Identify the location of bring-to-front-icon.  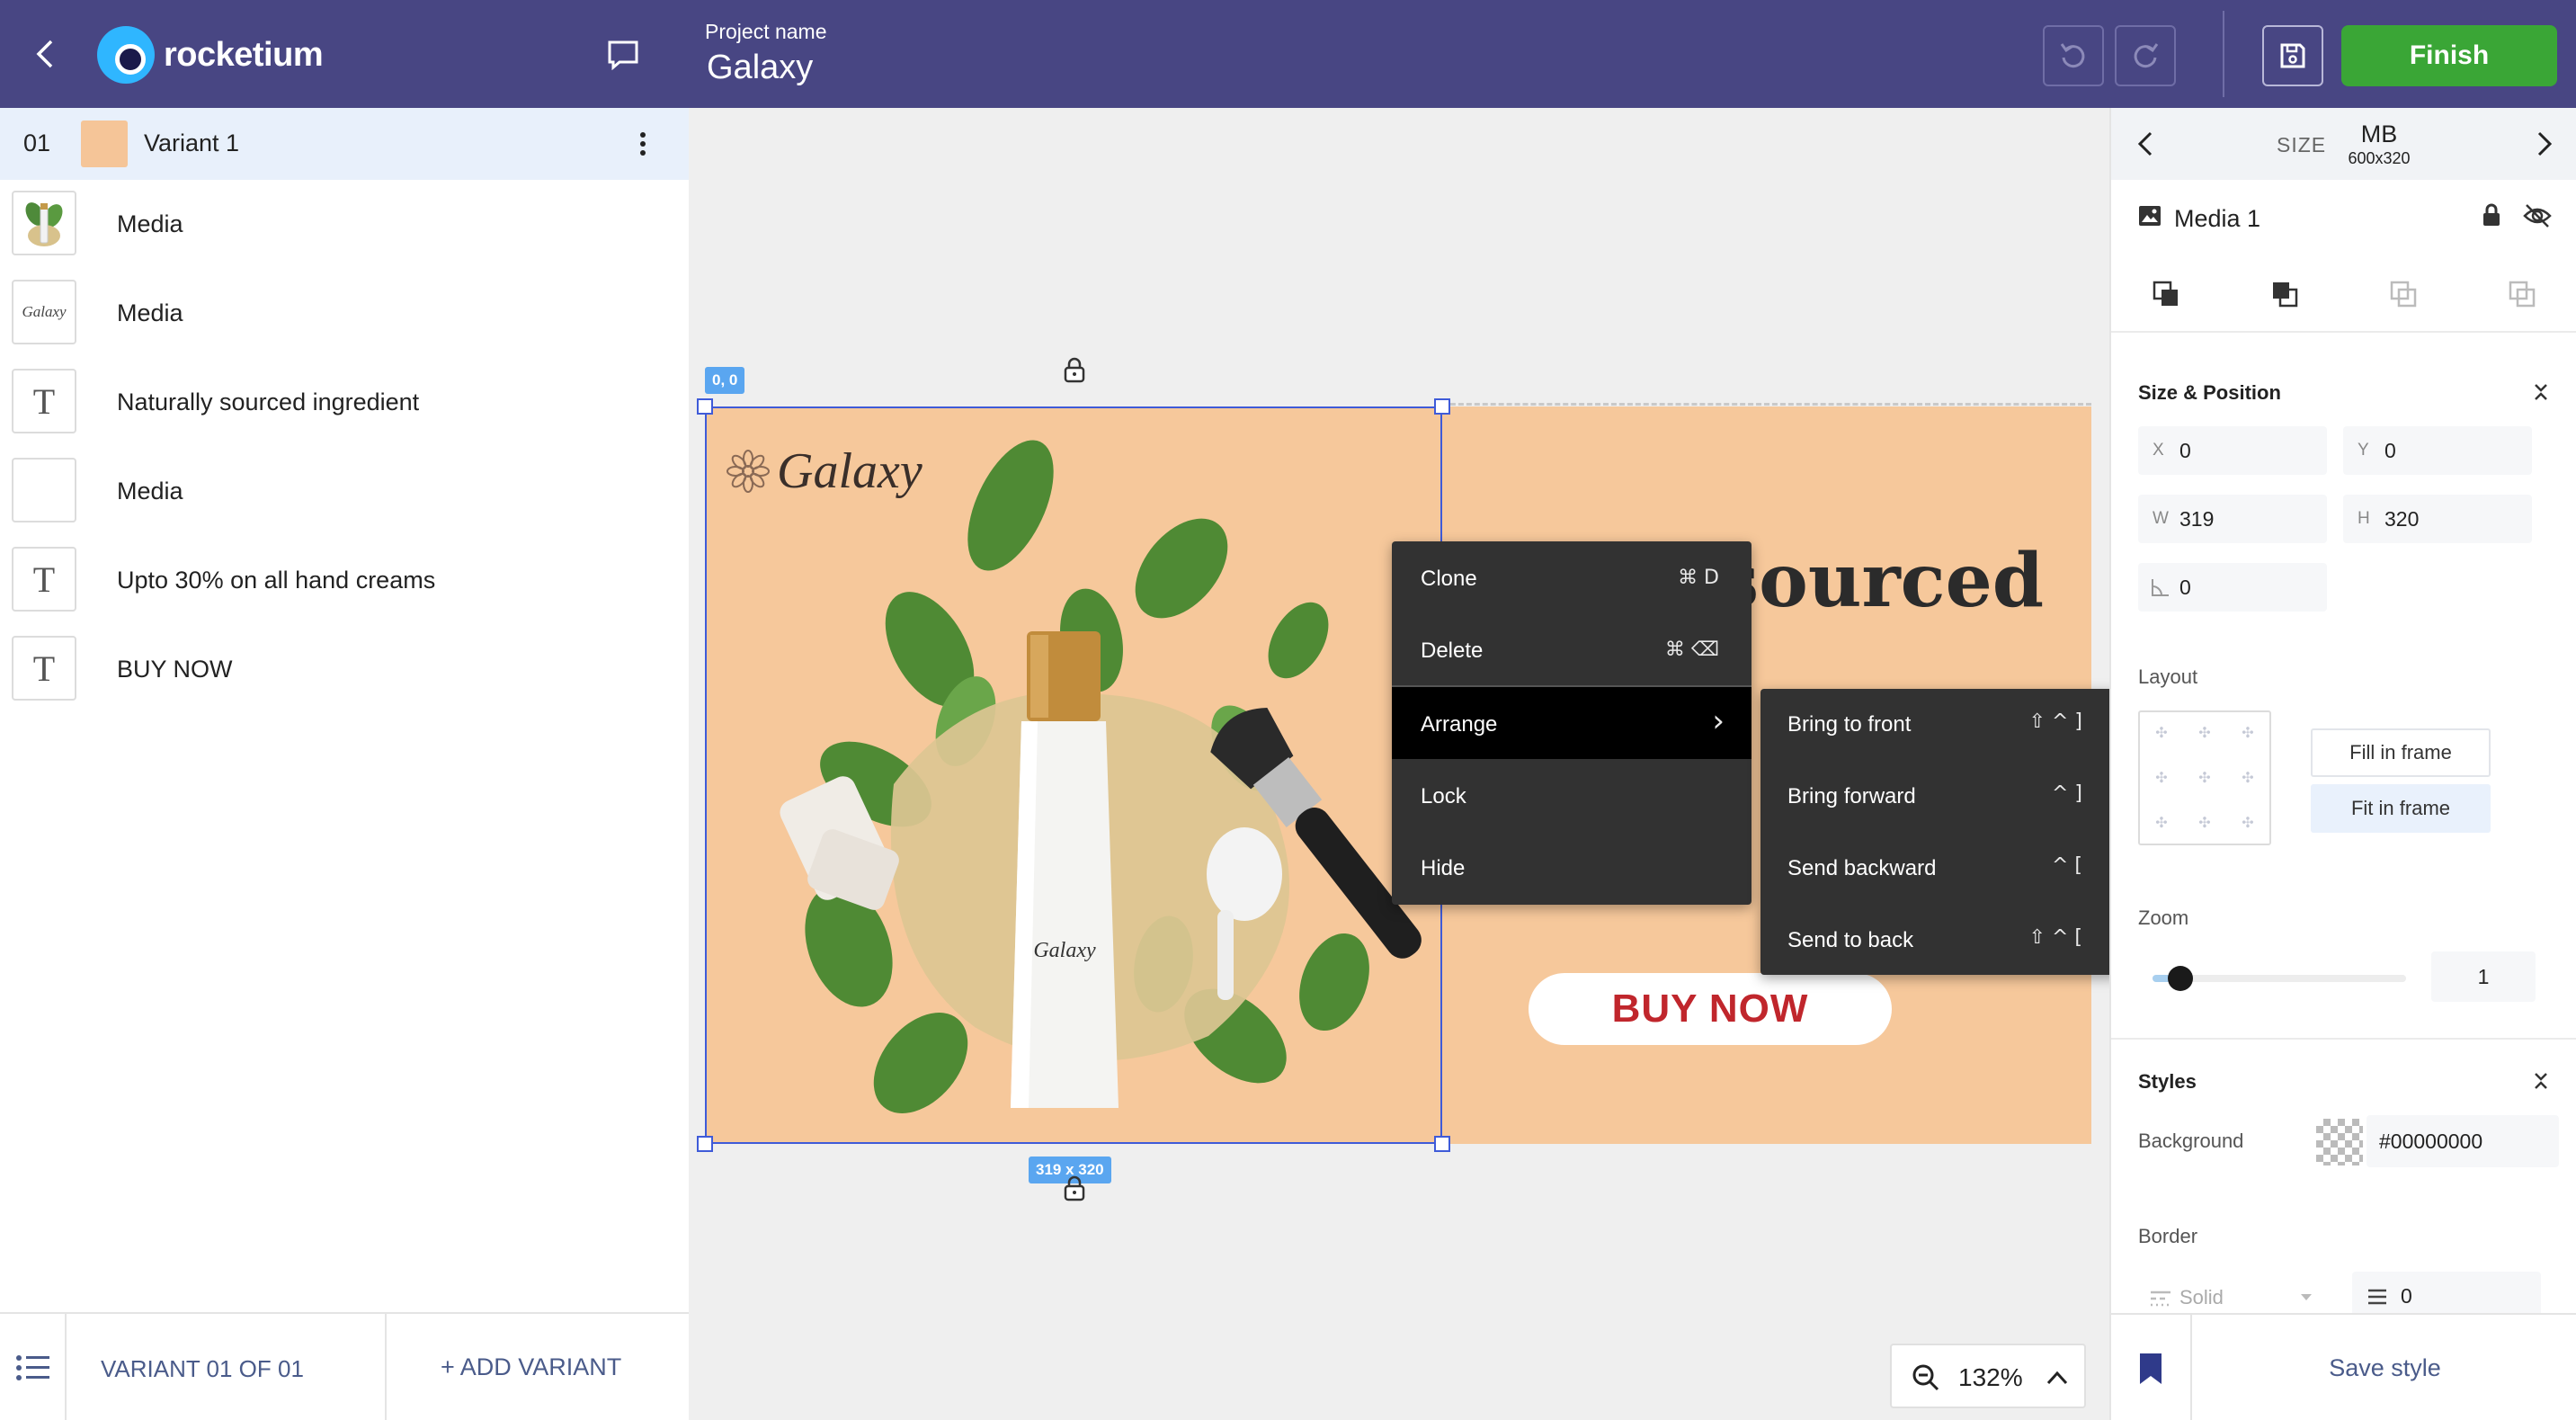
(2167, 295).